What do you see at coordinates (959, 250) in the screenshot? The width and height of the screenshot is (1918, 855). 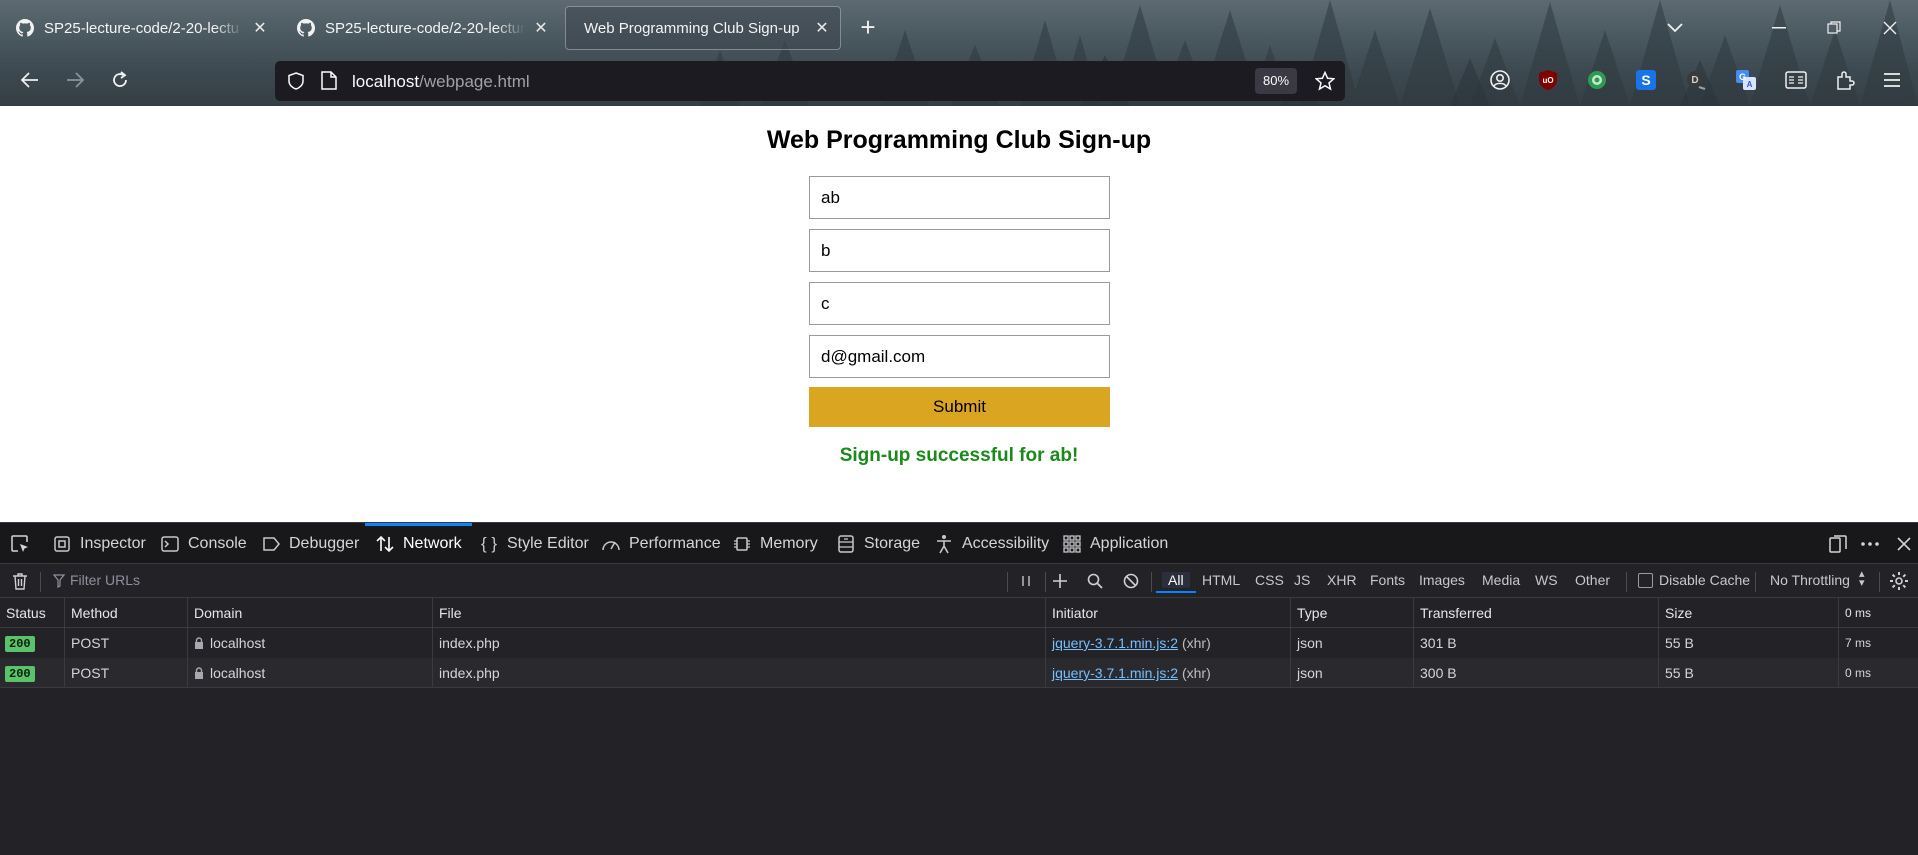 I see `second-field` at bounding box center [959, 250].